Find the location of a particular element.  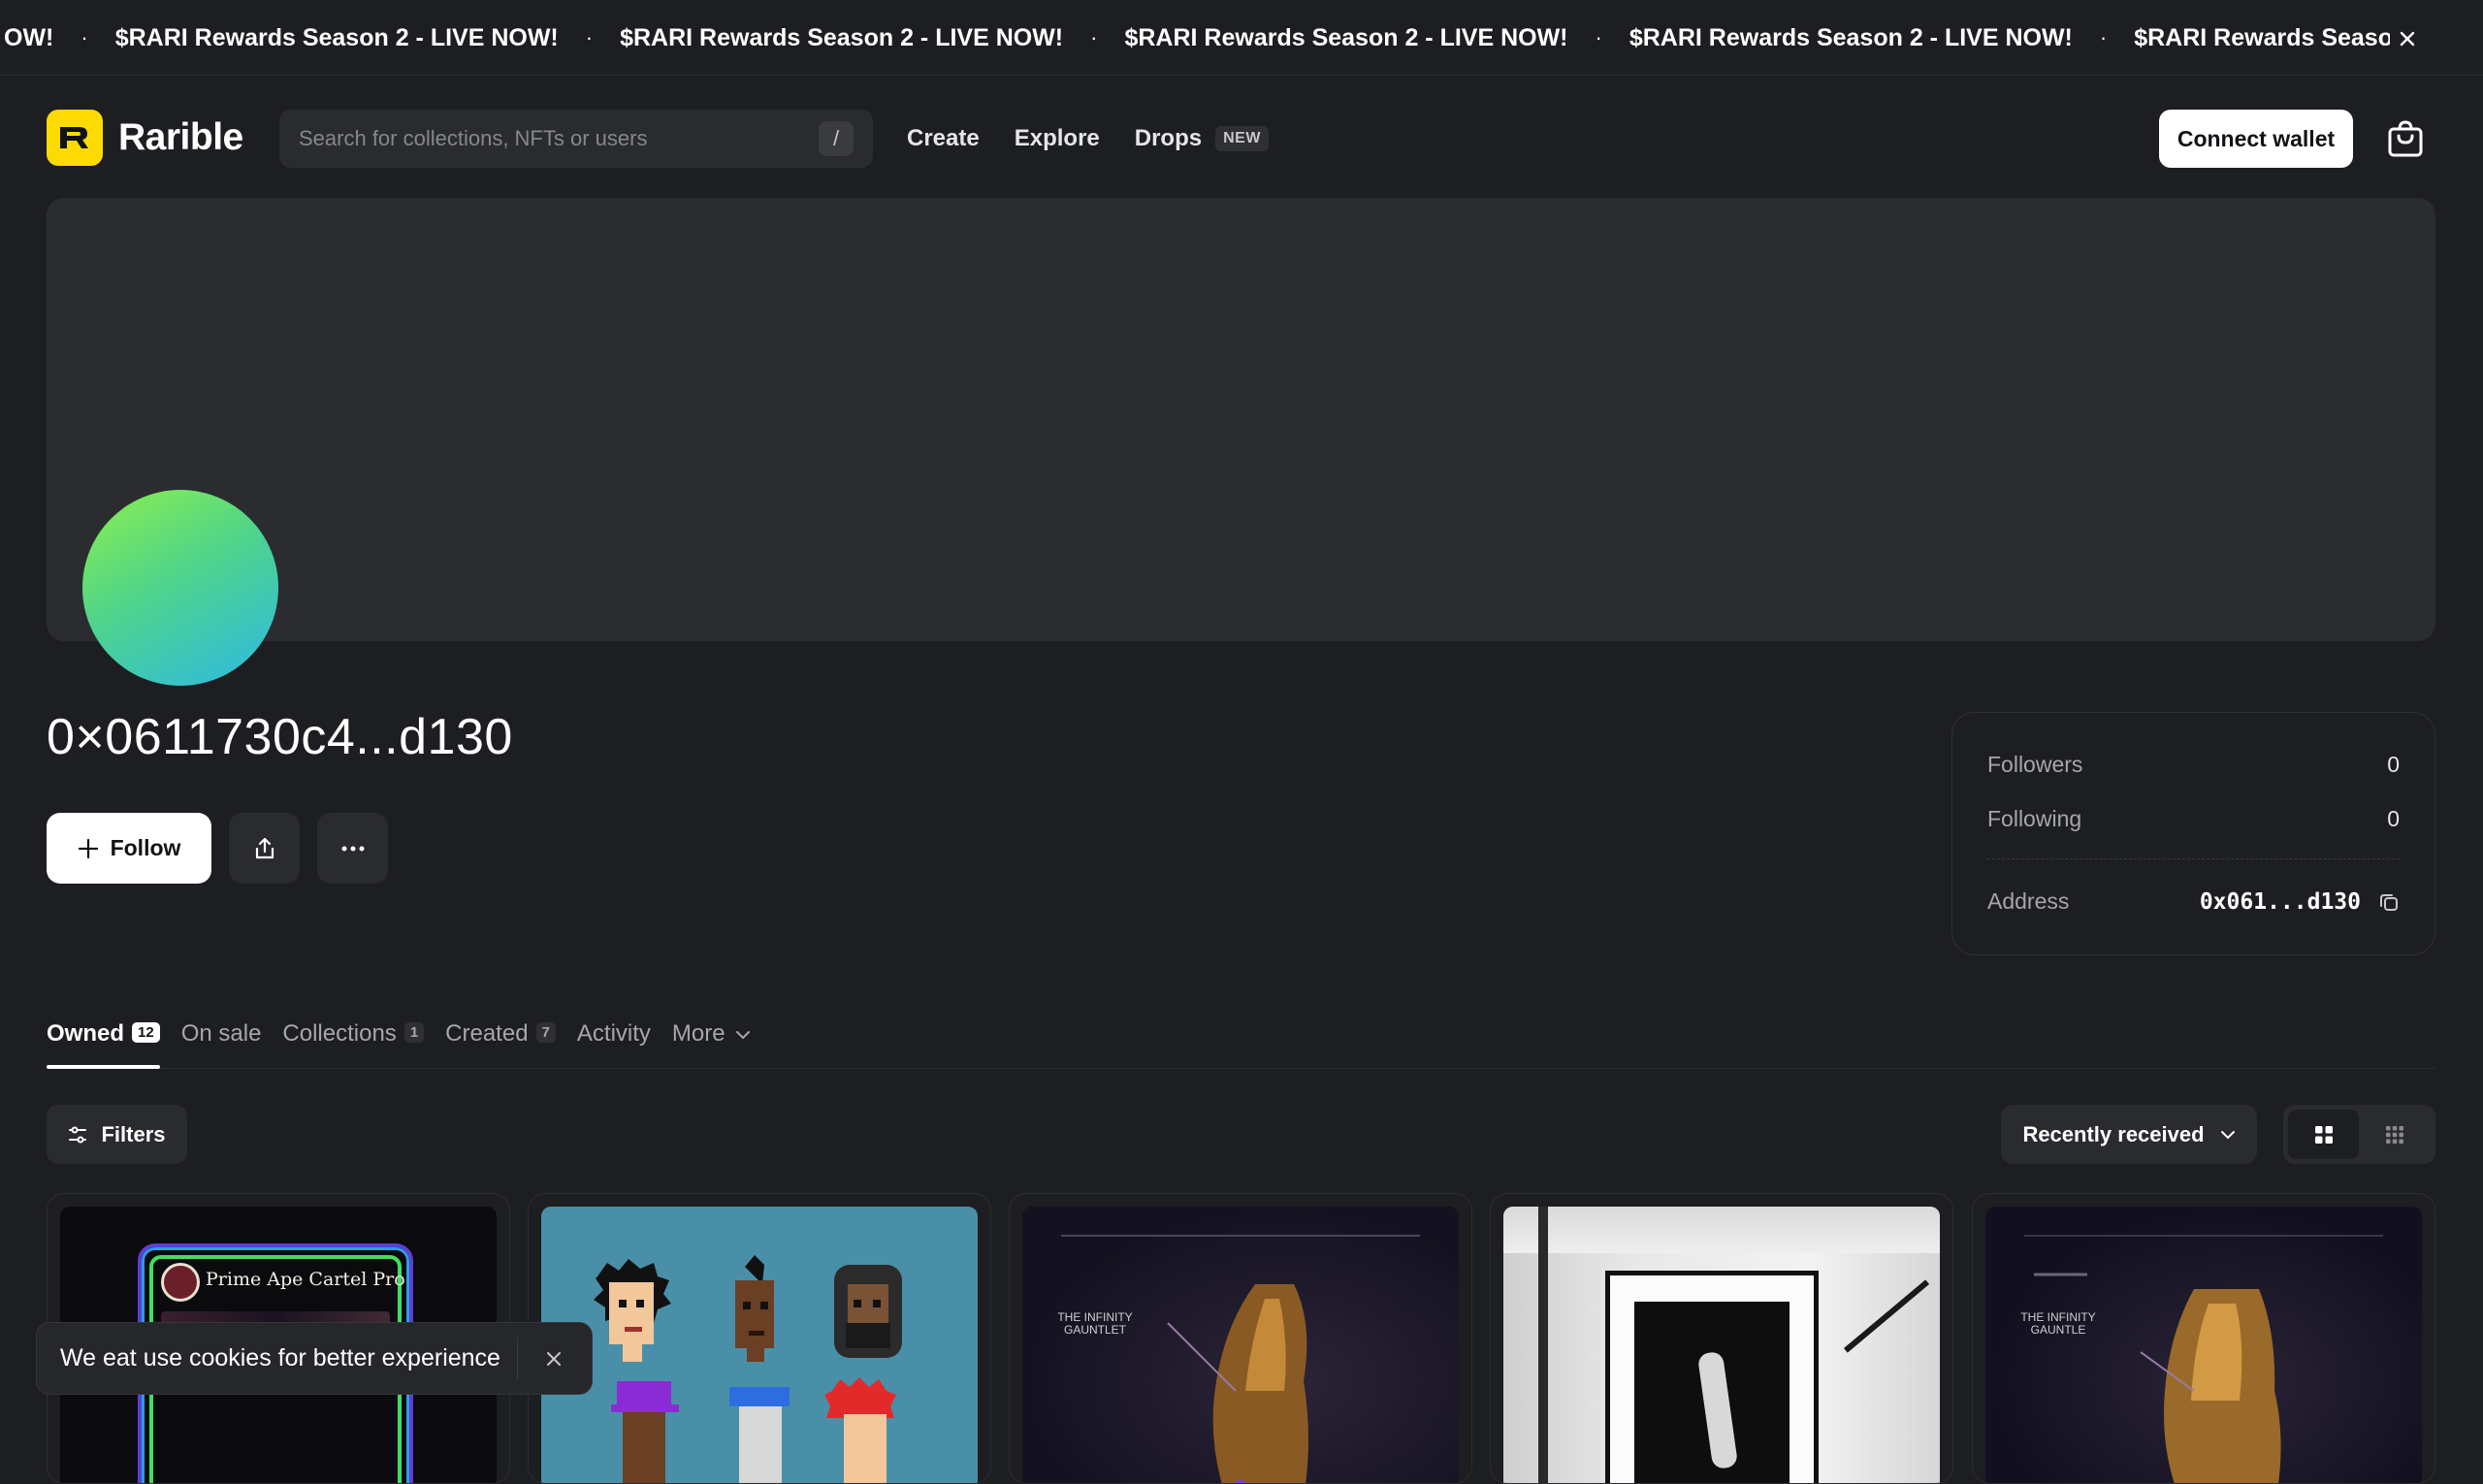

profile-actions: Follow is located at coordinates (218, 848).